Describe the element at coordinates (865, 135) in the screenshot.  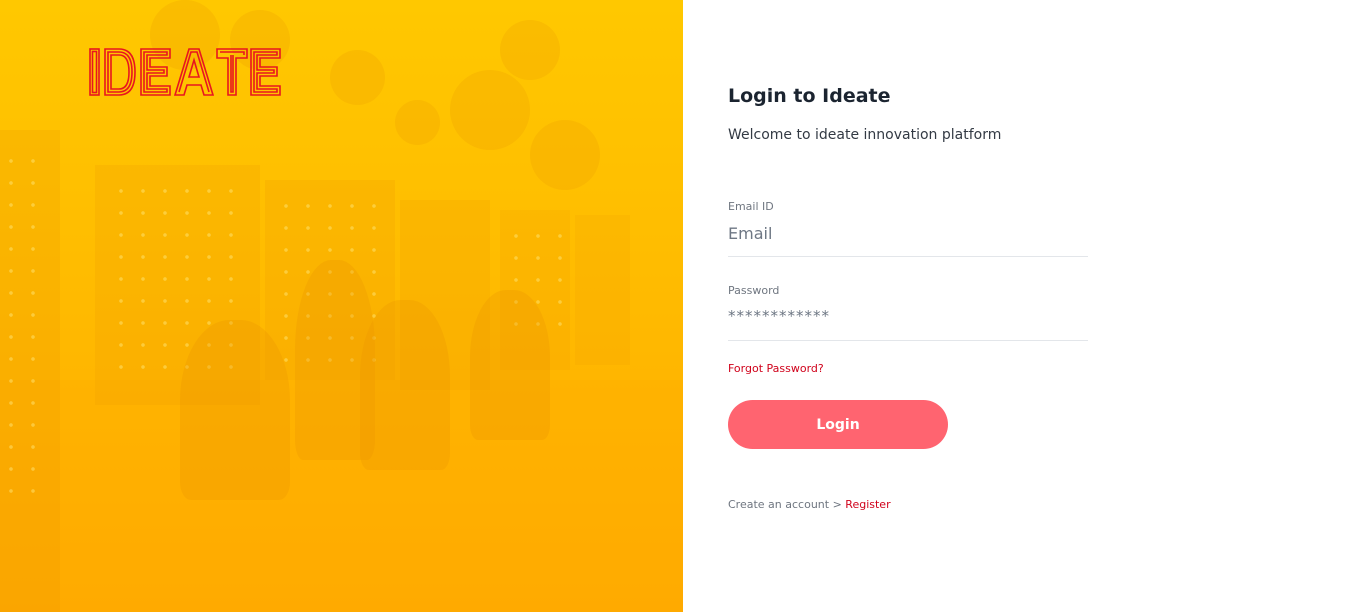
I see `page-subtitle: Welcome to ideate innovation platform` at that location.